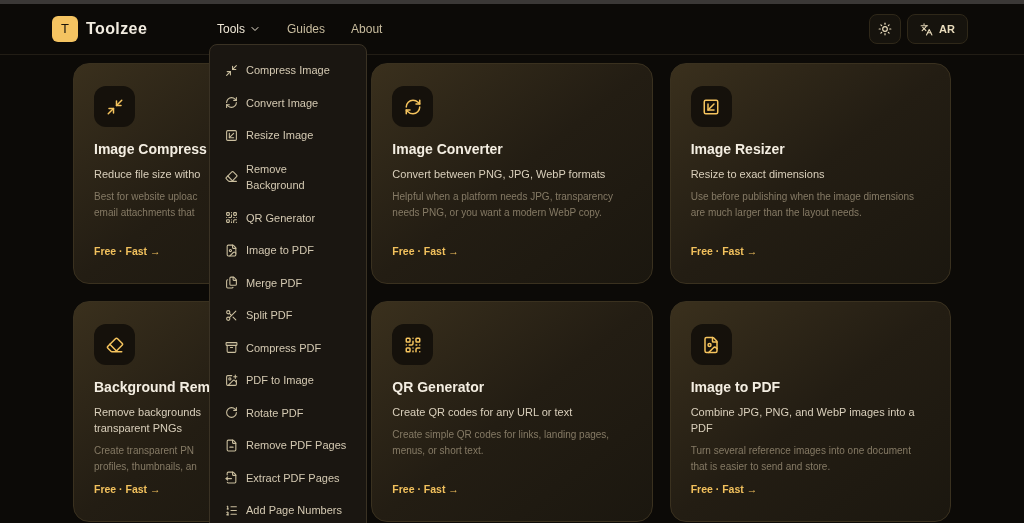 This screenshot has width=1024, height=523. I want to click on card-description: Use before publishing when the image dimensions are much larger than the layout needs., so click(803, 205).